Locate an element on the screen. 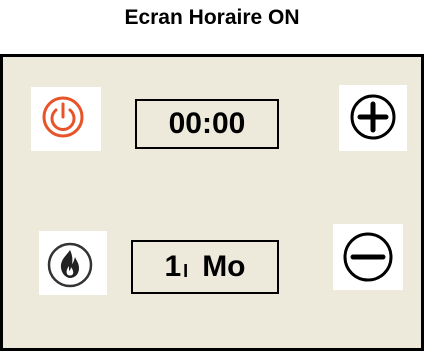 This screenshot has height=351, width=424. flame-icon is located at coordinates (70, 265).